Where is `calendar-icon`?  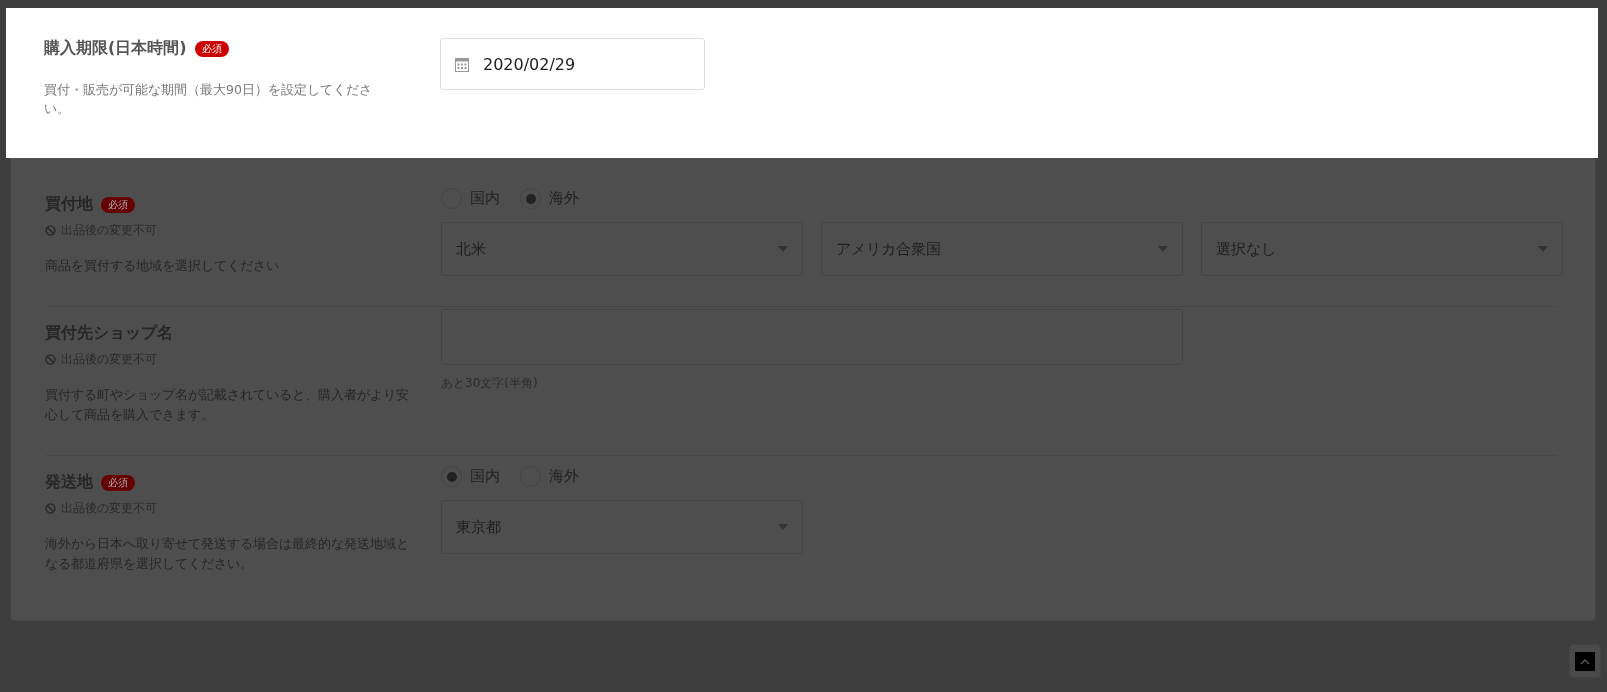
calendar-icon is located at coordinates (462, 64).